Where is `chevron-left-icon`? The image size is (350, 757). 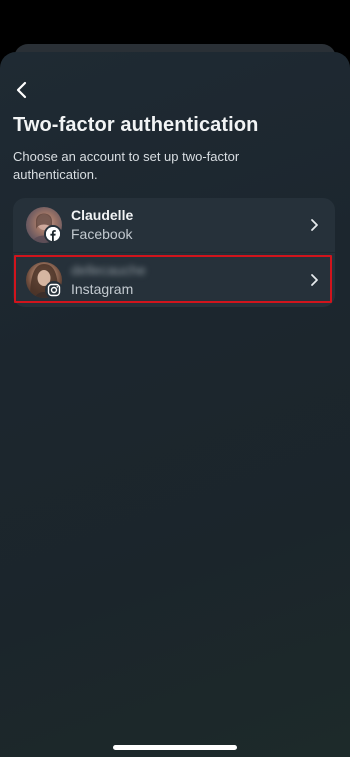
chevron-left-icon is located at coordinates (21, 90).